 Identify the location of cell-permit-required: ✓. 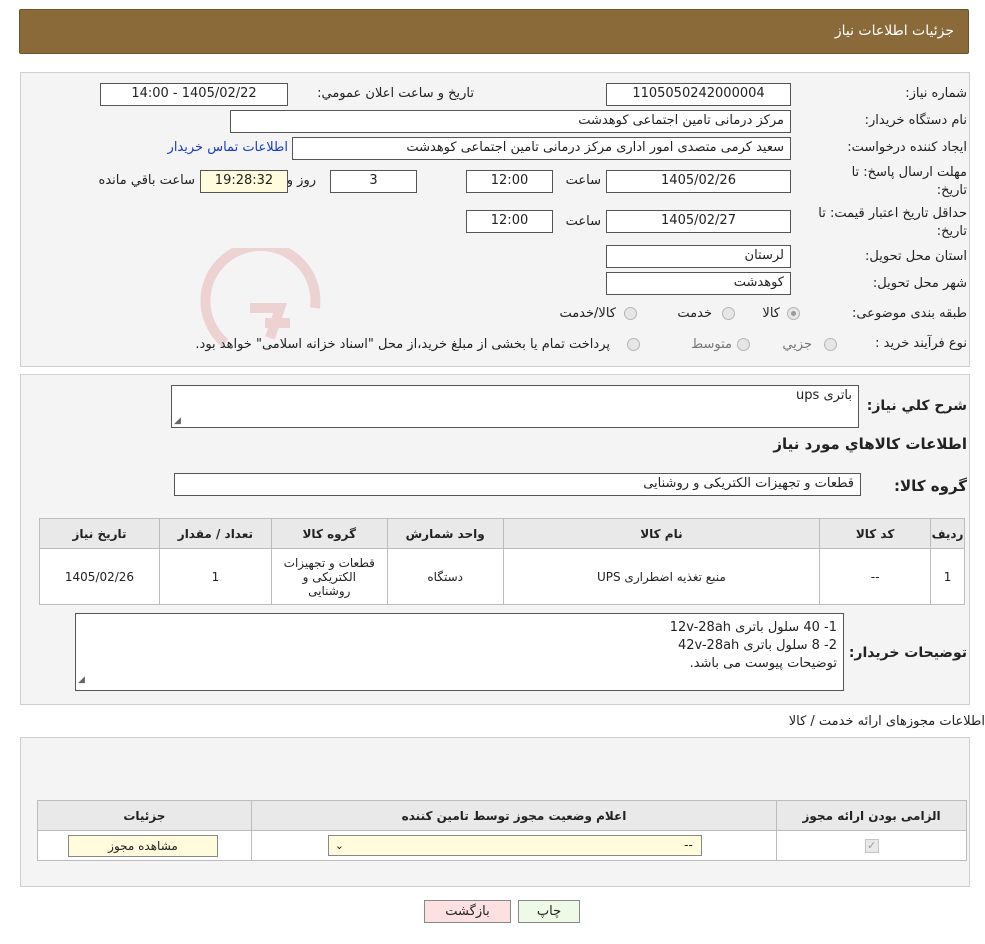
(871, 845).